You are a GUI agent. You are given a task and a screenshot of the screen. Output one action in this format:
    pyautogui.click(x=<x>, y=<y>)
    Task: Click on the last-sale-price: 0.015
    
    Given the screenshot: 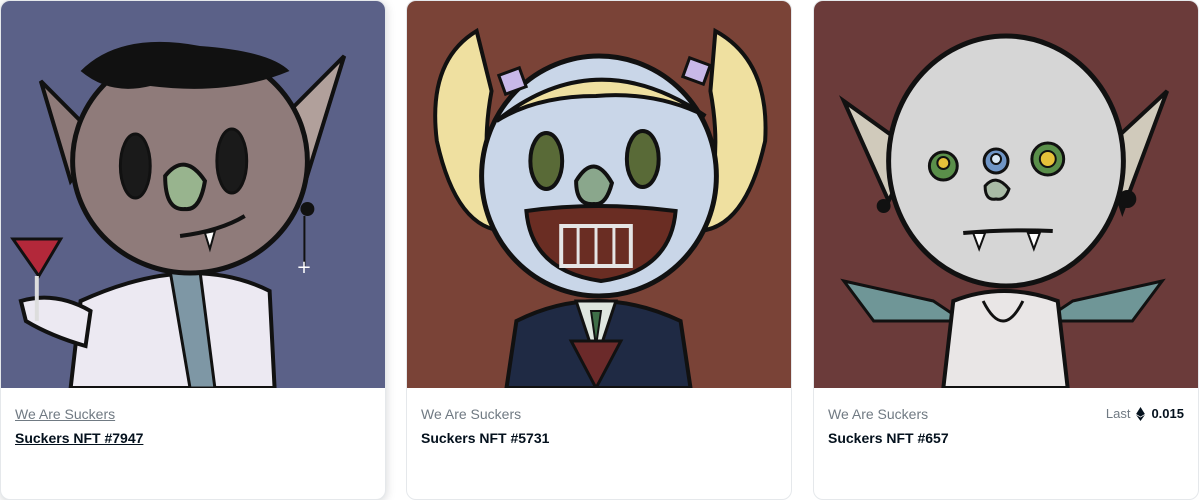 What is the action you would take?
    pyautogui.click(x=1167, y=413)
    